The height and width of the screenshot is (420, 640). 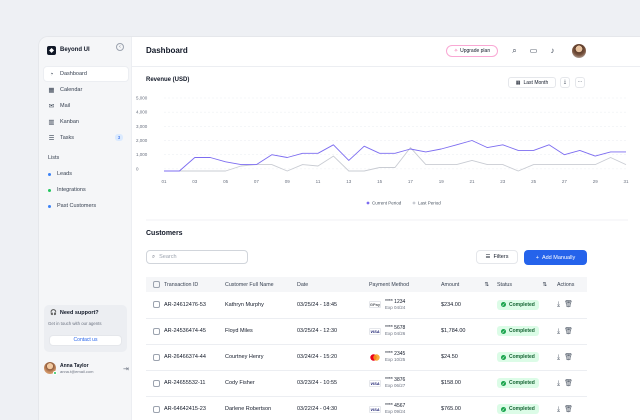 What do you see at coordinates (497, 257) in the screenshot?
I see `filters-button: ☰ Filters` at bounding box center [497, 257].